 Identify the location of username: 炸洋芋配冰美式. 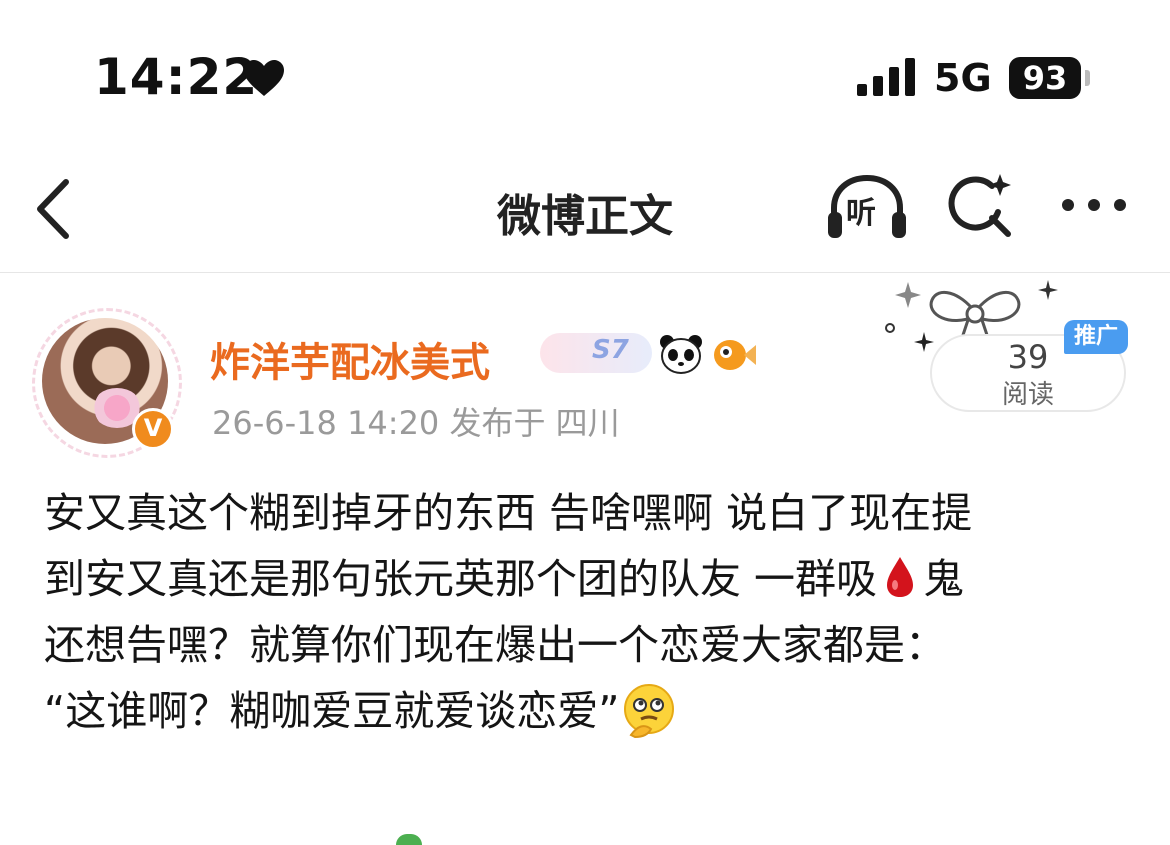
(350, 359).